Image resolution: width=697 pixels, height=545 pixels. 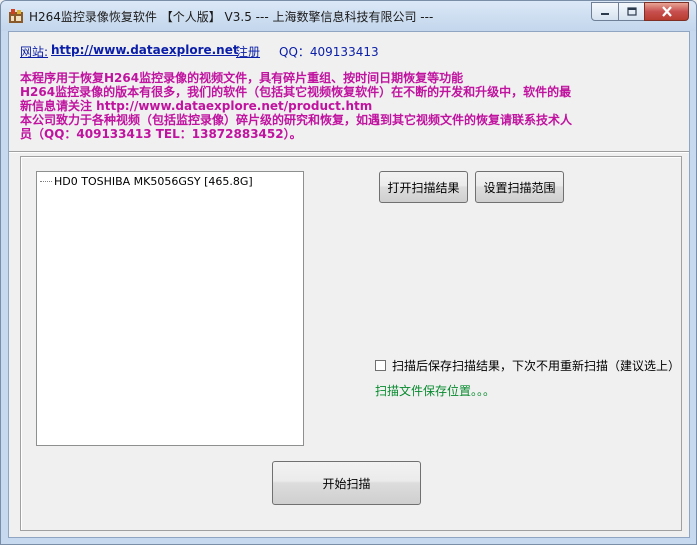 What do you see at coordinates (34, 51) in the screenshot?
I see `website-label: 网站:` at bounding box center [34, 51].